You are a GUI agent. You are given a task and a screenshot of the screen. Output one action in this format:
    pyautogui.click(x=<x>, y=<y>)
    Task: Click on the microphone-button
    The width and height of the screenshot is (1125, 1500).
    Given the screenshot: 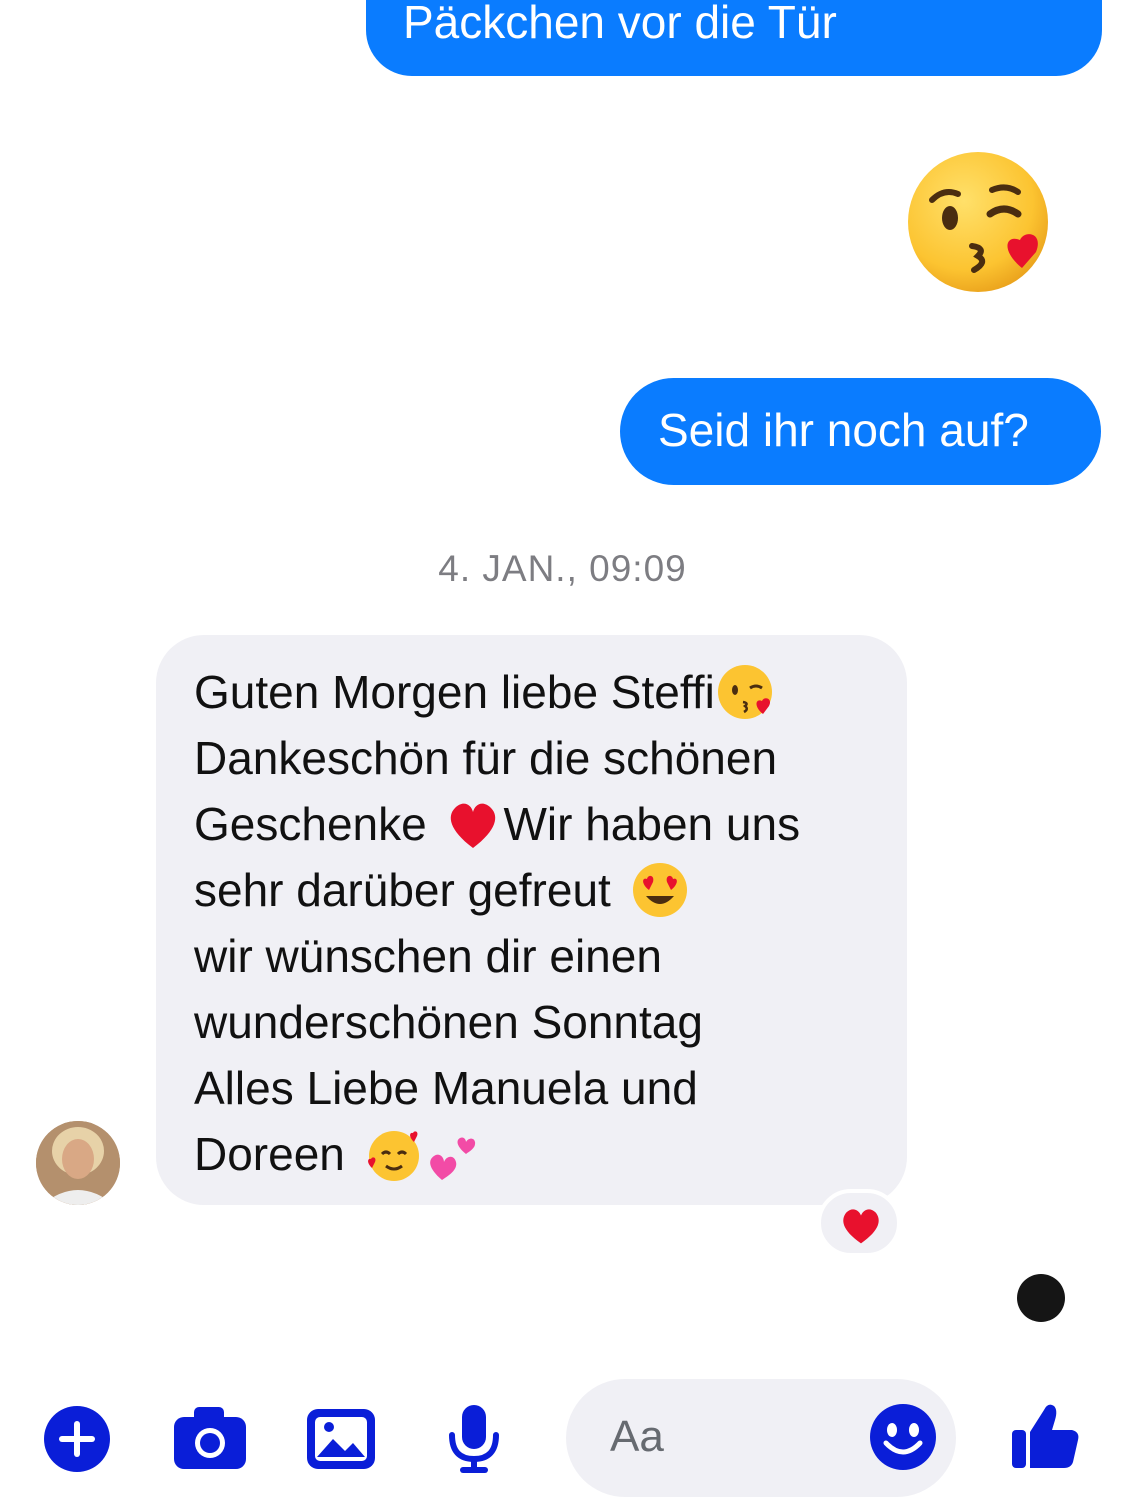 What is the action you would take?
    pyautogui.click(x=474, y=1437)
    